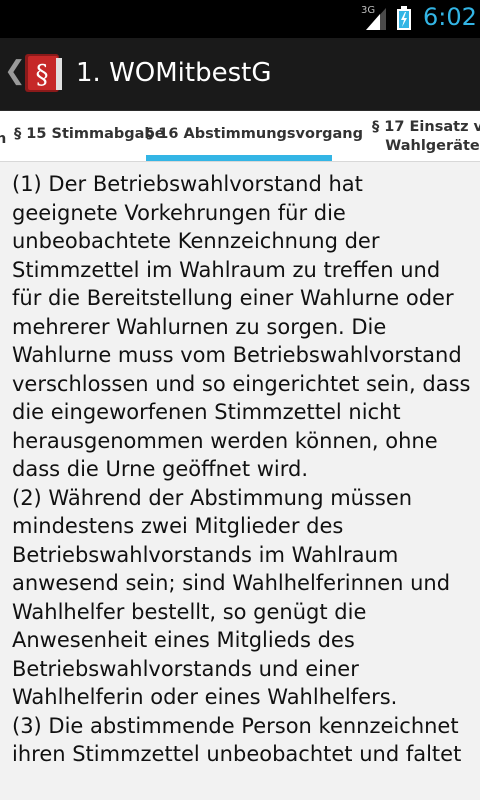  I want to click on tab-section-16-label: § 16 Abstimmungsvorgang, so click(254, 134).